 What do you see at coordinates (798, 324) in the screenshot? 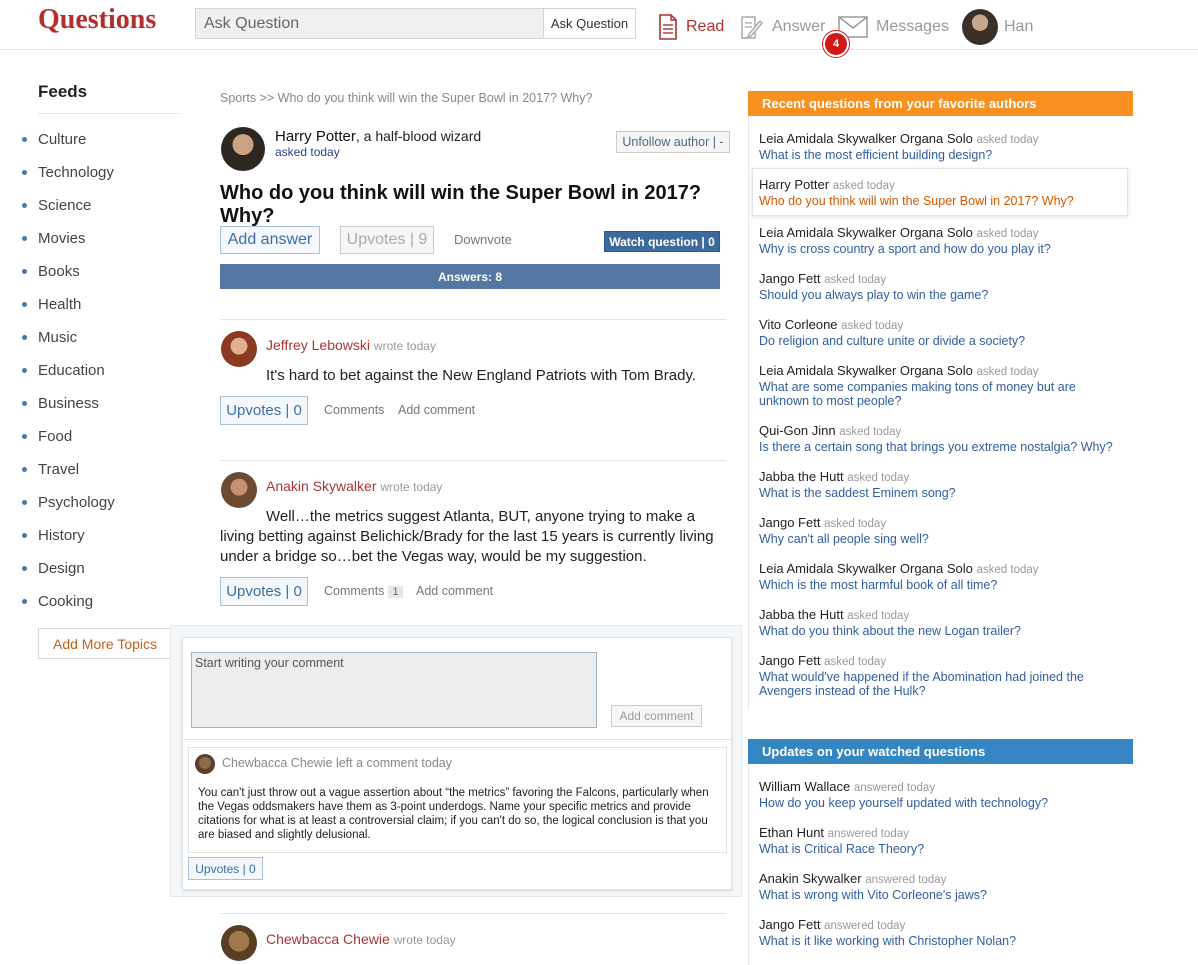
I see `item-author-name: Vito Corleone` at bounding box center [798, 324].